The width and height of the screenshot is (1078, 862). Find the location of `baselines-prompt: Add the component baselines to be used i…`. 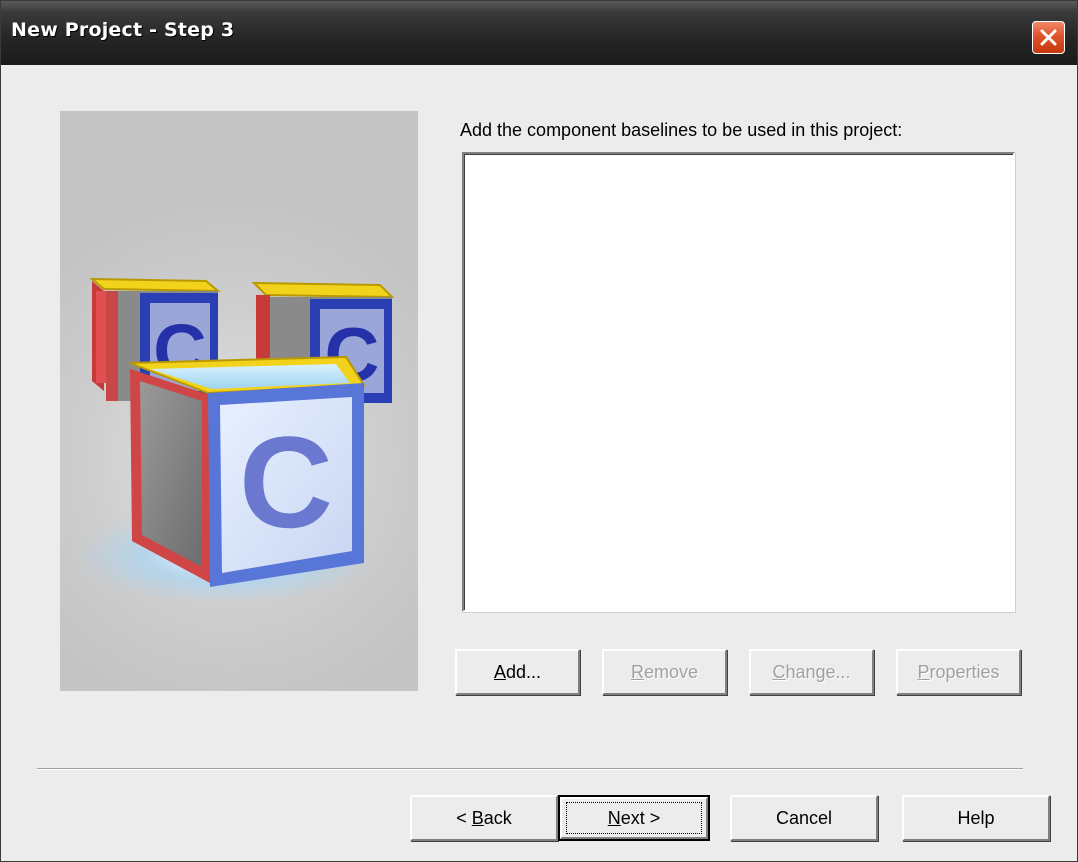

baselines-prompt: Add the component baselines to be used i… is located at coordinates (681, 130).